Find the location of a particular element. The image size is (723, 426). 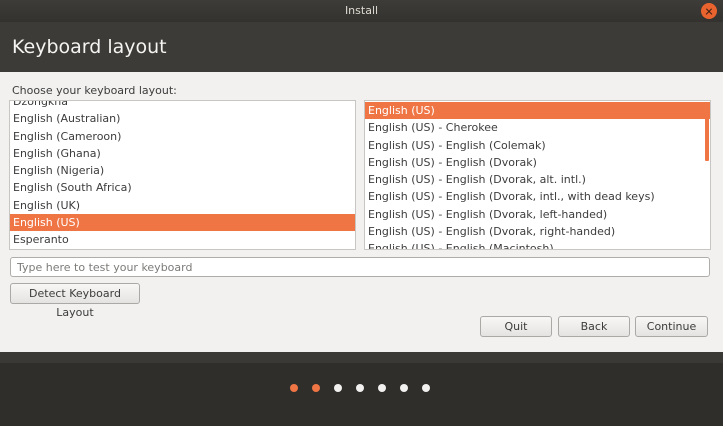

language-list-item: English (UK) is located at coordinates (182, 205).